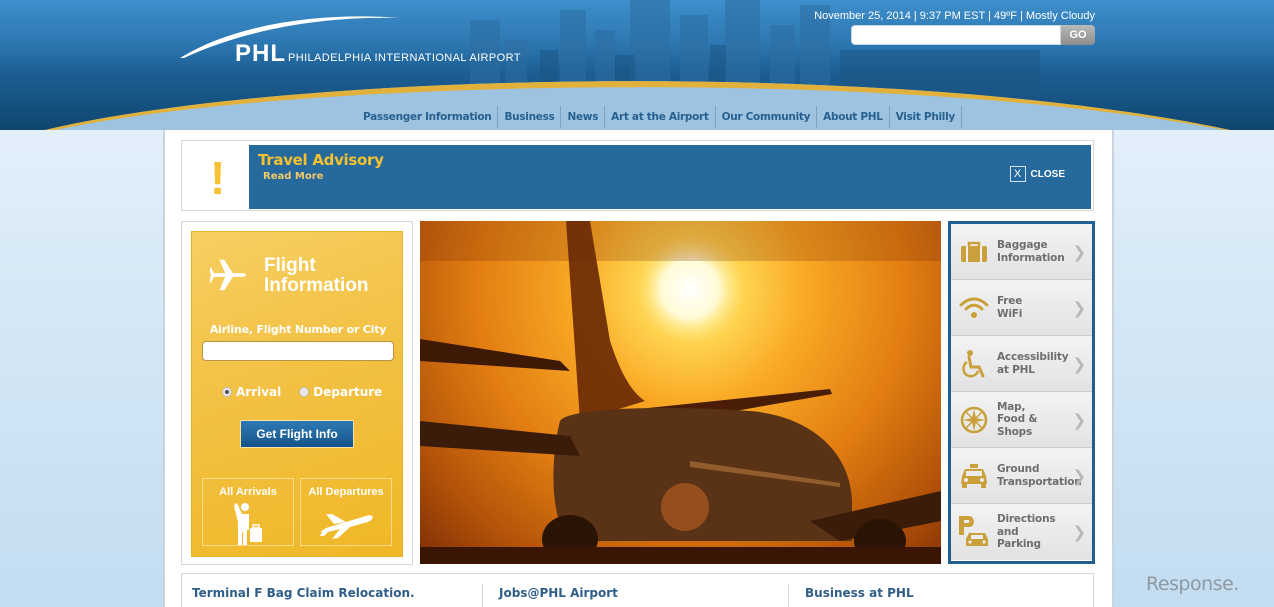 The height and width of the screenshot is (607, 1274). I want to click on quick-link-ground-transportation: Ground Transportation ❯, so click(1021, 476).